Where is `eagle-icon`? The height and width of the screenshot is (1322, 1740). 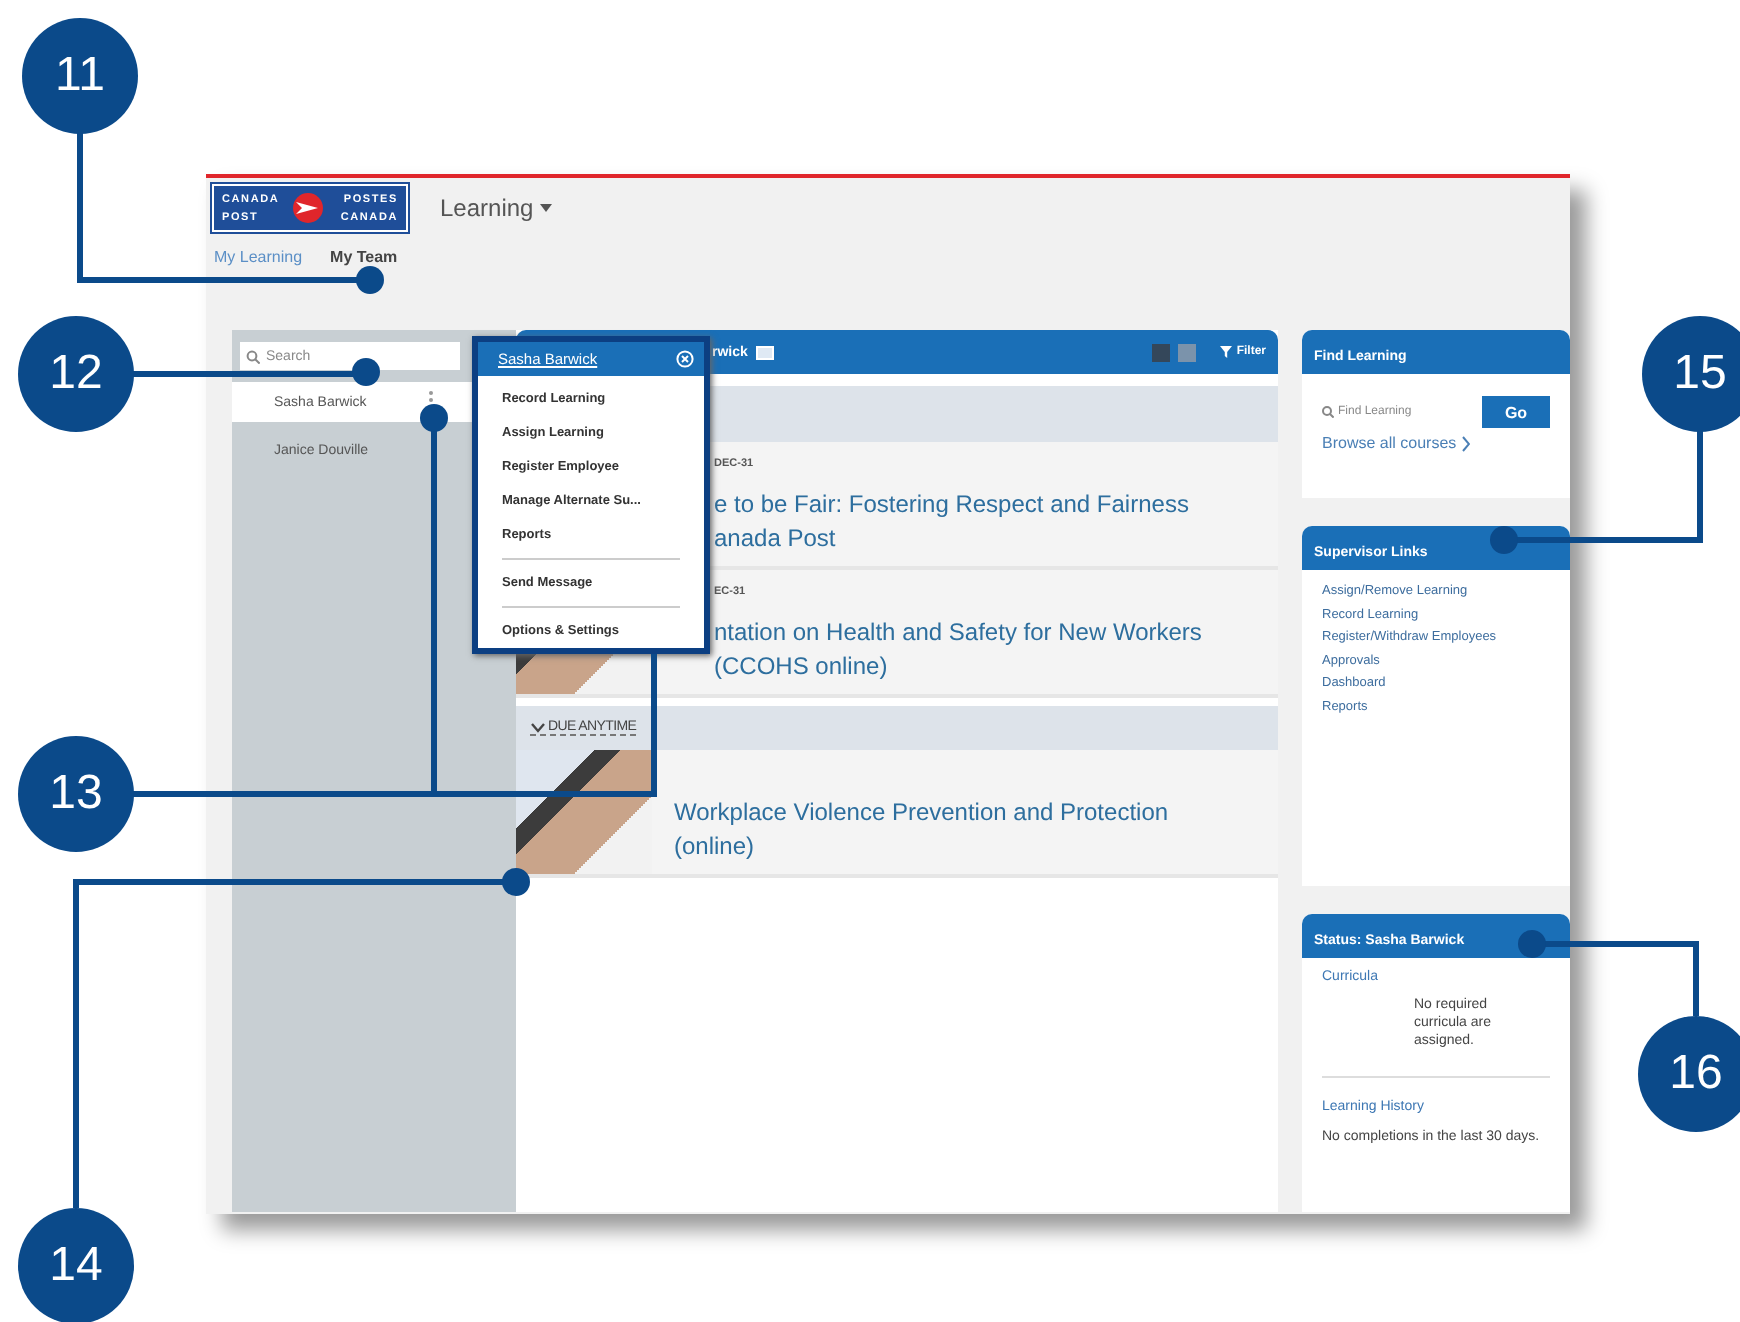 eagle-icon is located at coordinates (308, 208).